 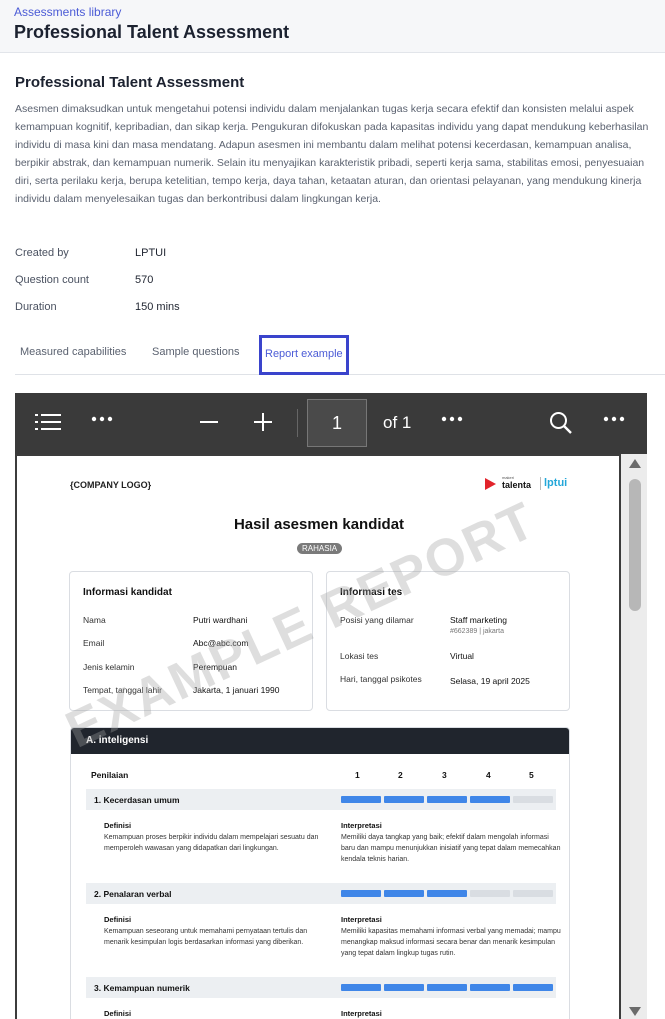 I want to click on capability-name: 2. Penalaran verbal, so click(x=133, y=894).